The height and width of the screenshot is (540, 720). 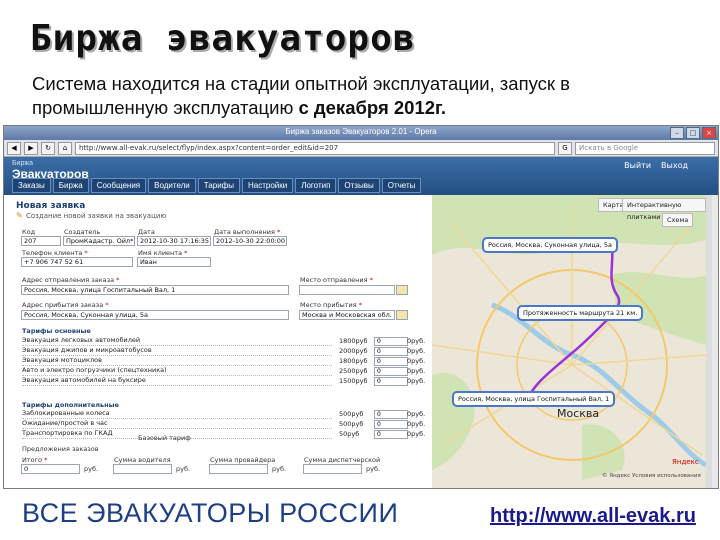 I want to click on provider-sum-label: Сумма провайдера, so click(x=243, y=460).